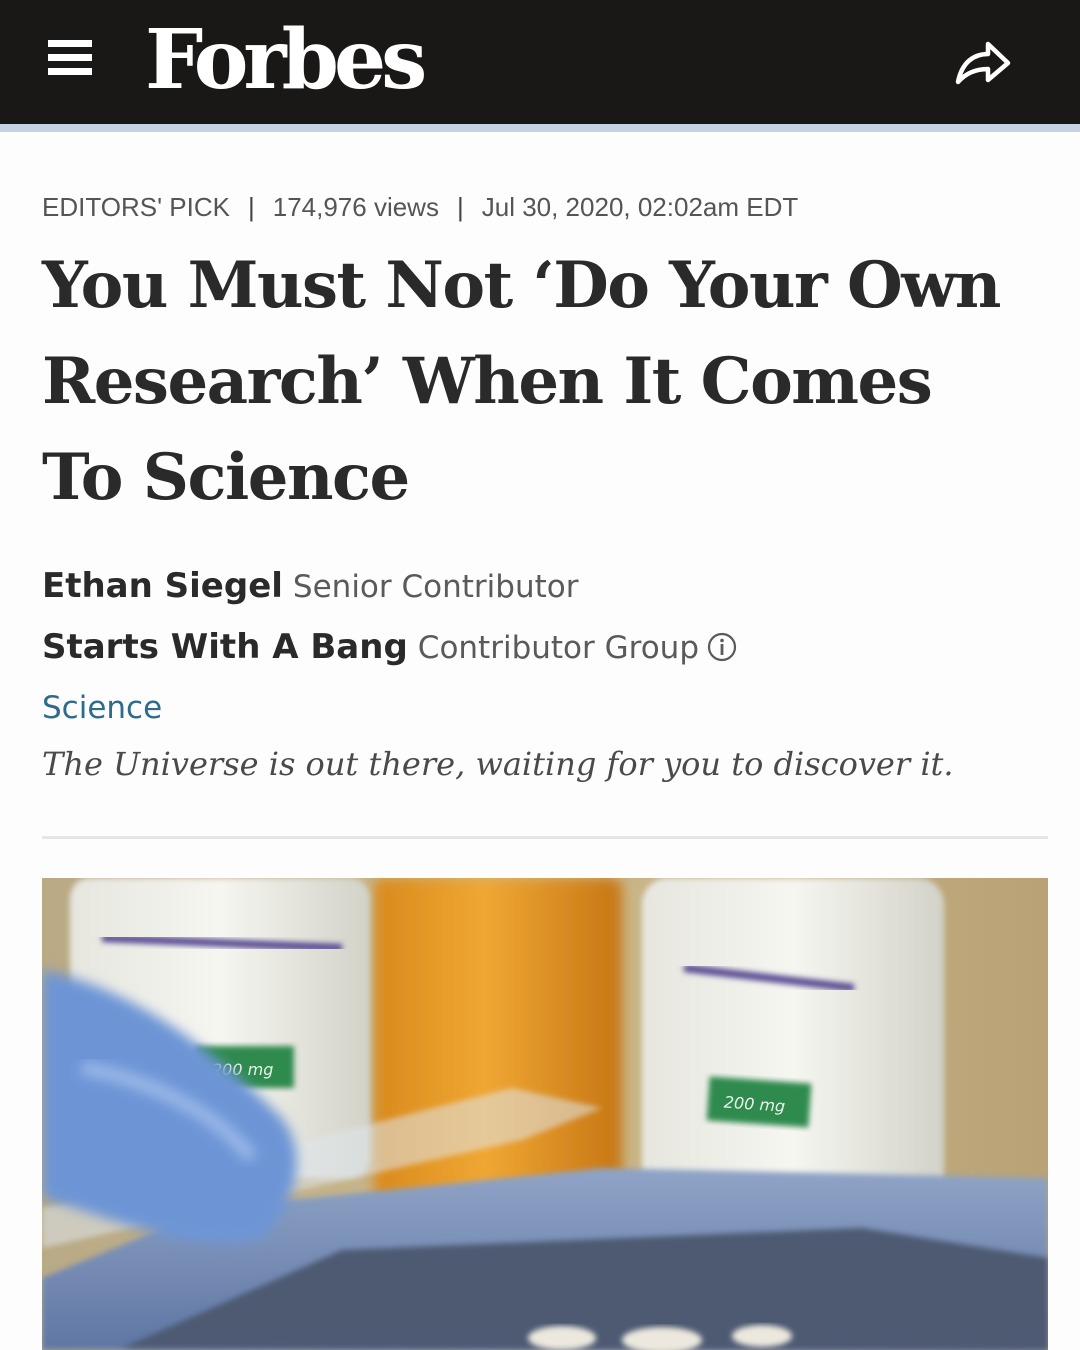  I want to click on share-arrow-icon, so click(983, 63).